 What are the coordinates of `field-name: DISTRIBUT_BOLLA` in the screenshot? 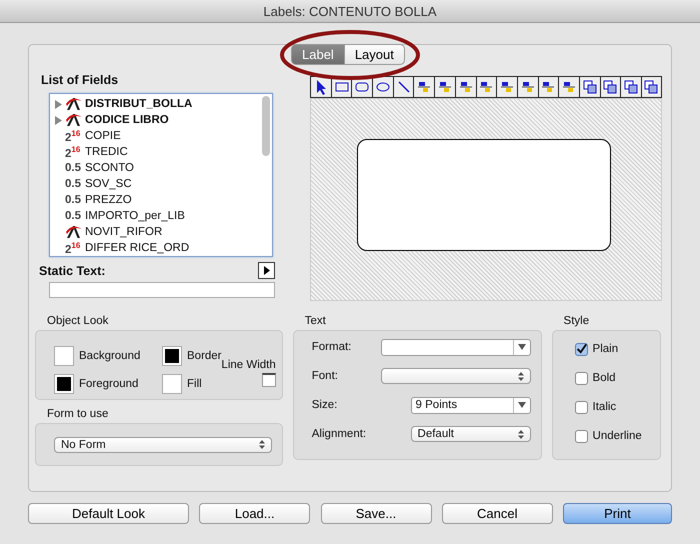 It's located at (138, 104).